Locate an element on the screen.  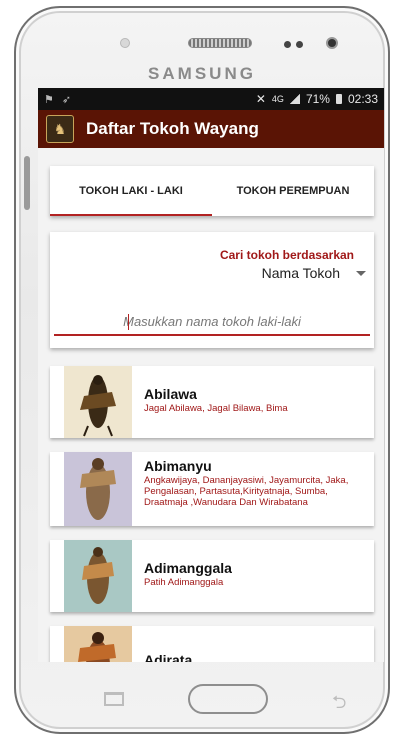
device-brand: SAMSUNG is located at coordinates (202, 73).